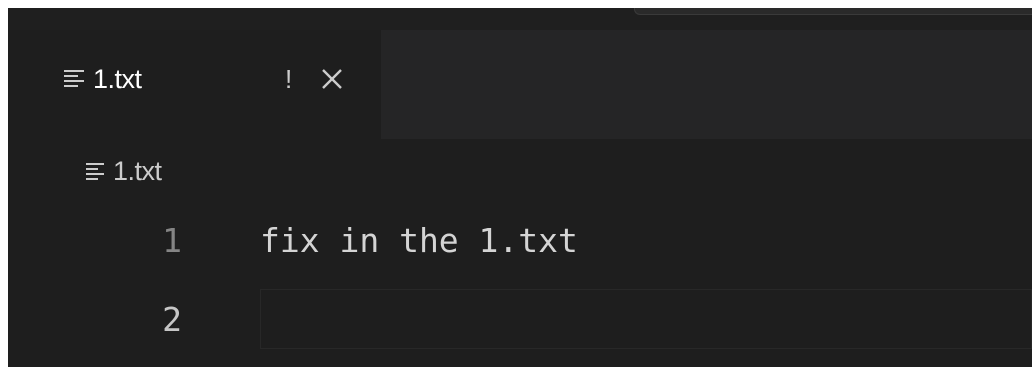 This screenshot has width=1032, height=367. I want to click on tab-label: 1.txt, so click(117, 79).